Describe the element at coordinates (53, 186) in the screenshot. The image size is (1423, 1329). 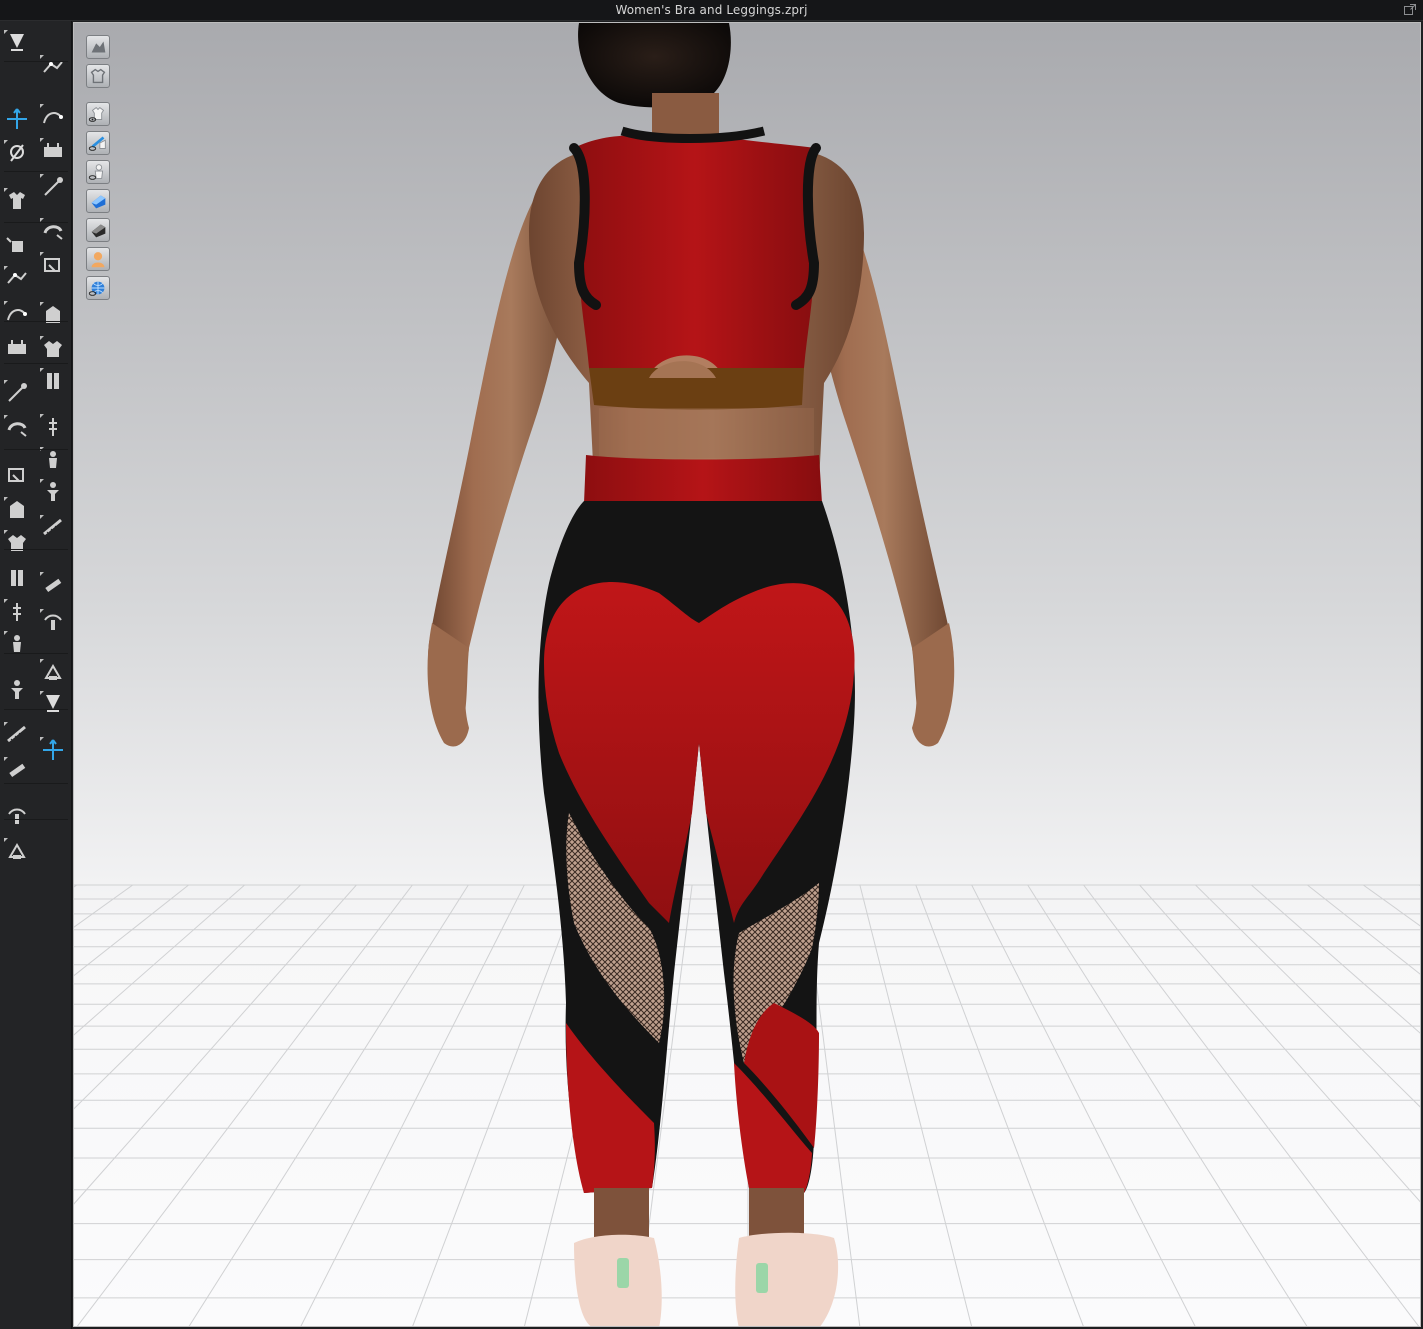
I see `fix-pin-icon` at that location.